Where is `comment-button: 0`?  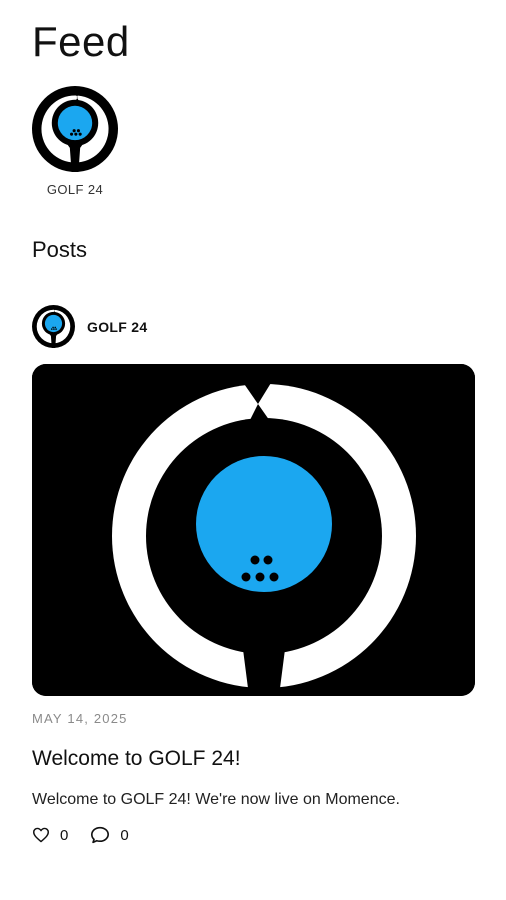 comment-button: 0 is located at coordinates (109, 835).